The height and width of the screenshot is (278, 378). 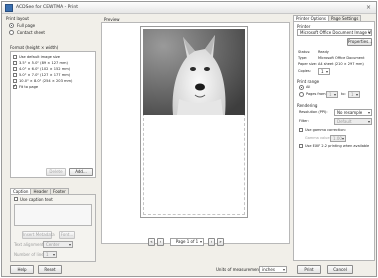 What do you see at coordinates (36, 199) in the screenshot?
I see `use-caption-label: Use caption text` at bounding box center [36, 199].